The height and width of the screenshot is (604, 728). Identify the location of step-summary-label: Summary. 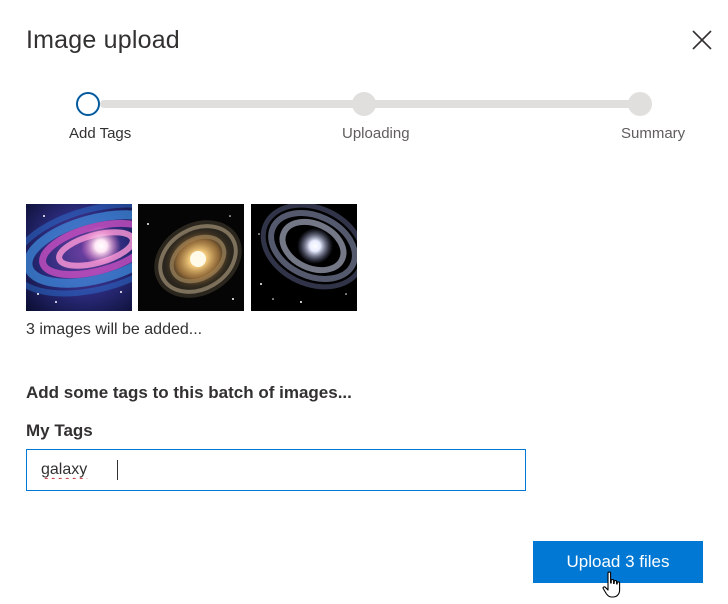
(653, 133).